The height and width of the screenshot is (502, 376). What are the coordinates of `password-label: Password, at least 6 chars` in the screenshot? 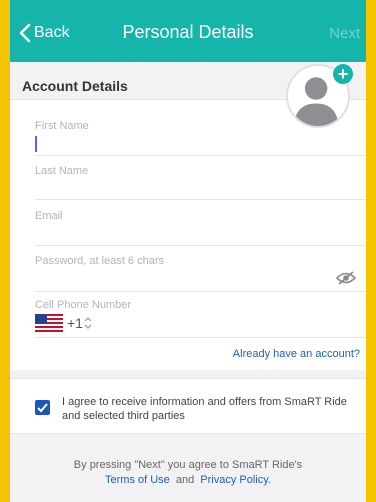 It's located at (100, 261).